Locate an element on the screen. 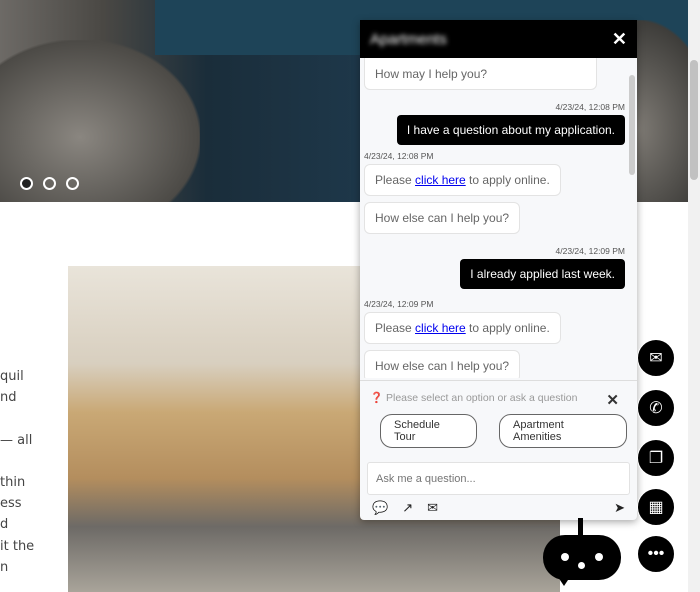 The width and height of the screenshot is (700, 592). email-button: ✉ is located at coordinates (656, 358).